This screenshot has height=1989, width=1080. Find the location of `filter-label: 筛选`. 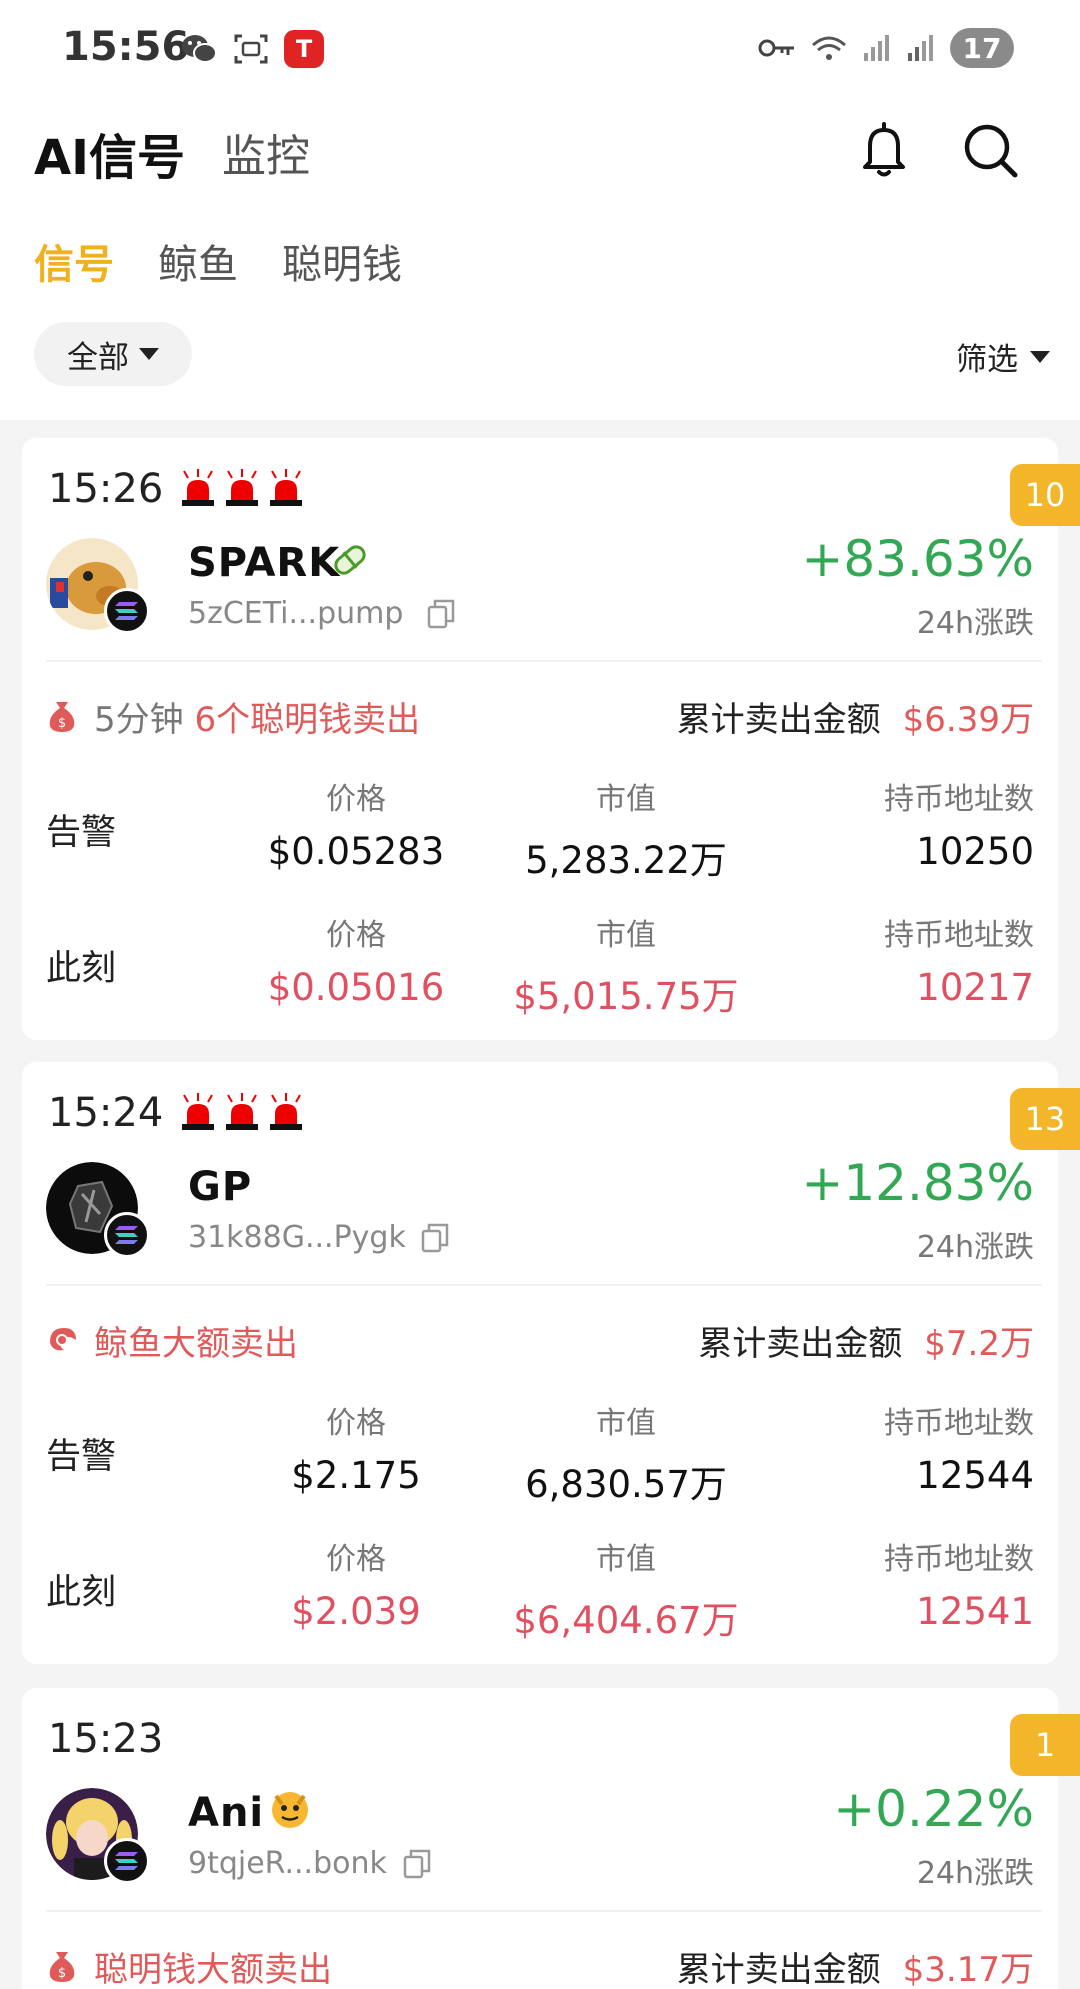

filter-label: 筛选 is located at coordinates (987, 360).